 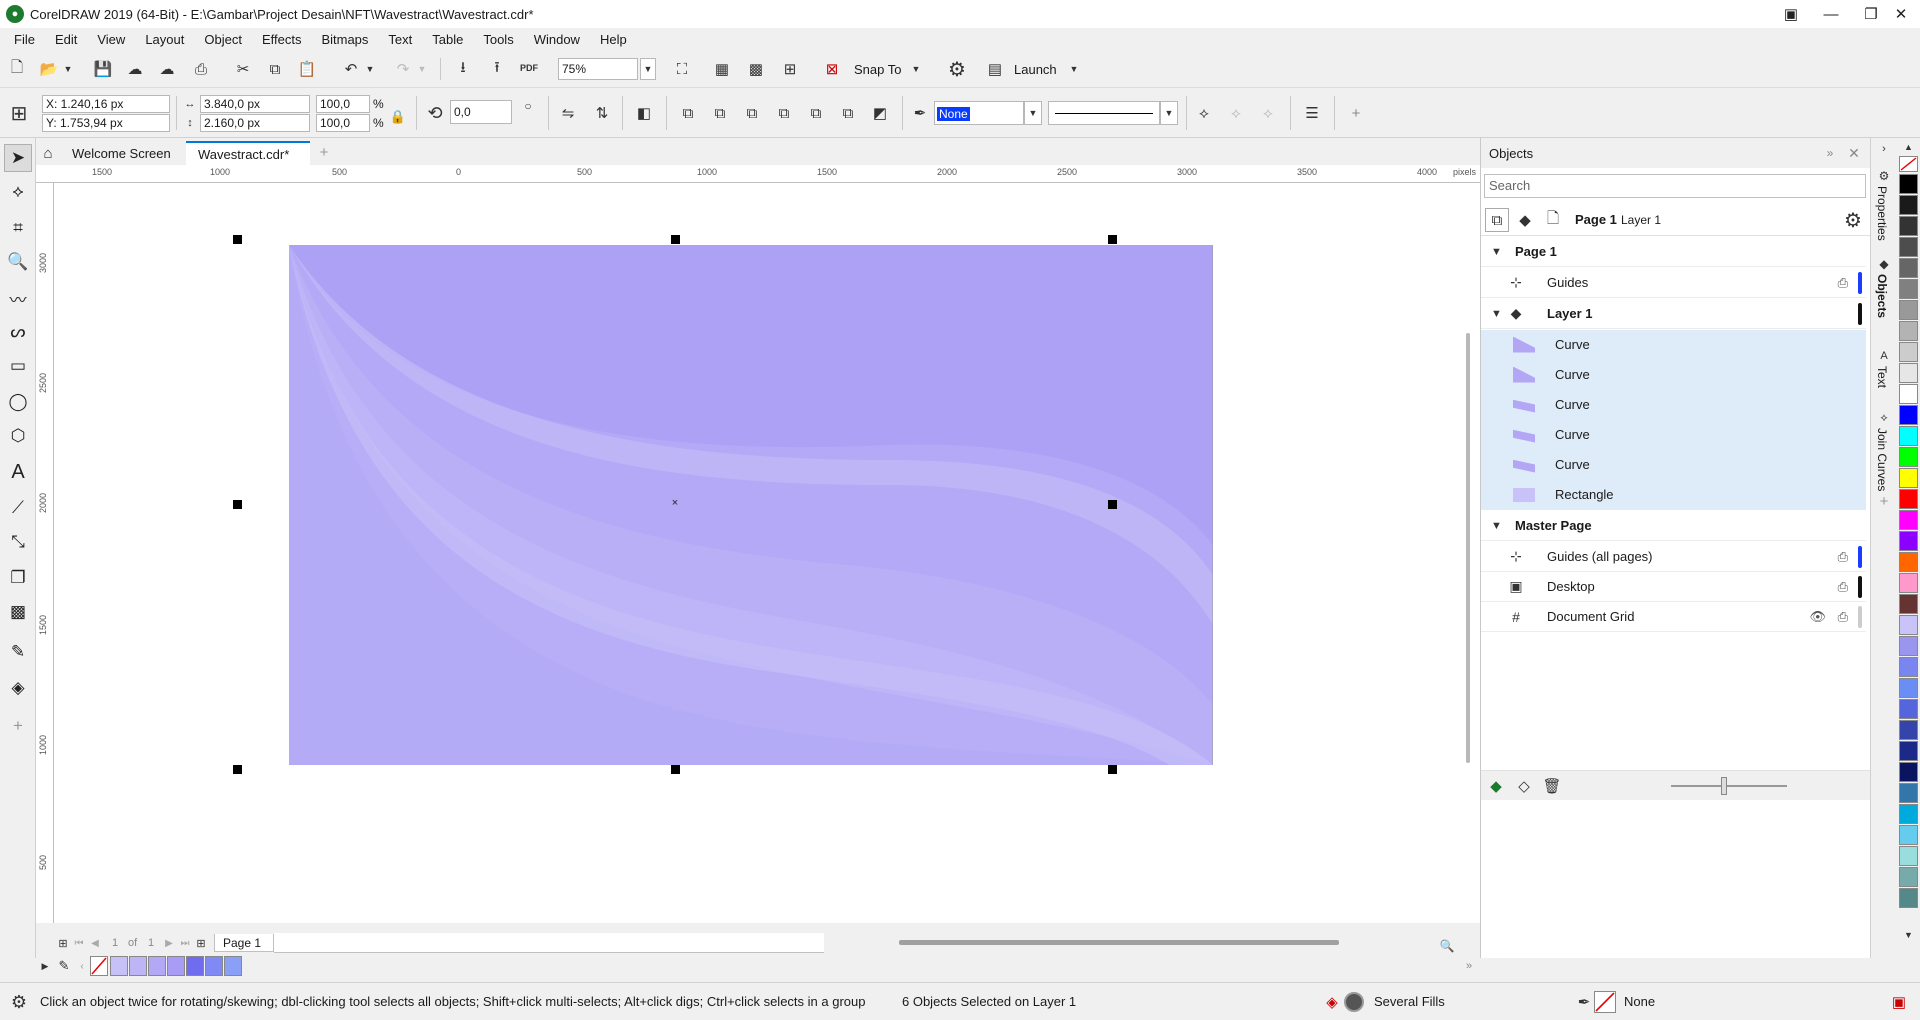 I want to click on menu-object: Object, so click(x=223, y=39).